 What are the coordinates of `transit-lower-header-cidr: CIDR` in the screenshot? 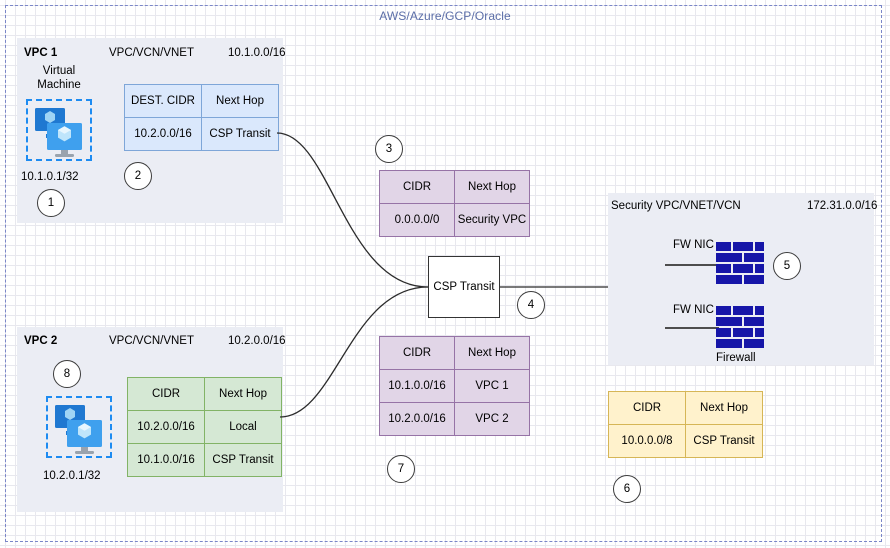 It's located at (417, 353).